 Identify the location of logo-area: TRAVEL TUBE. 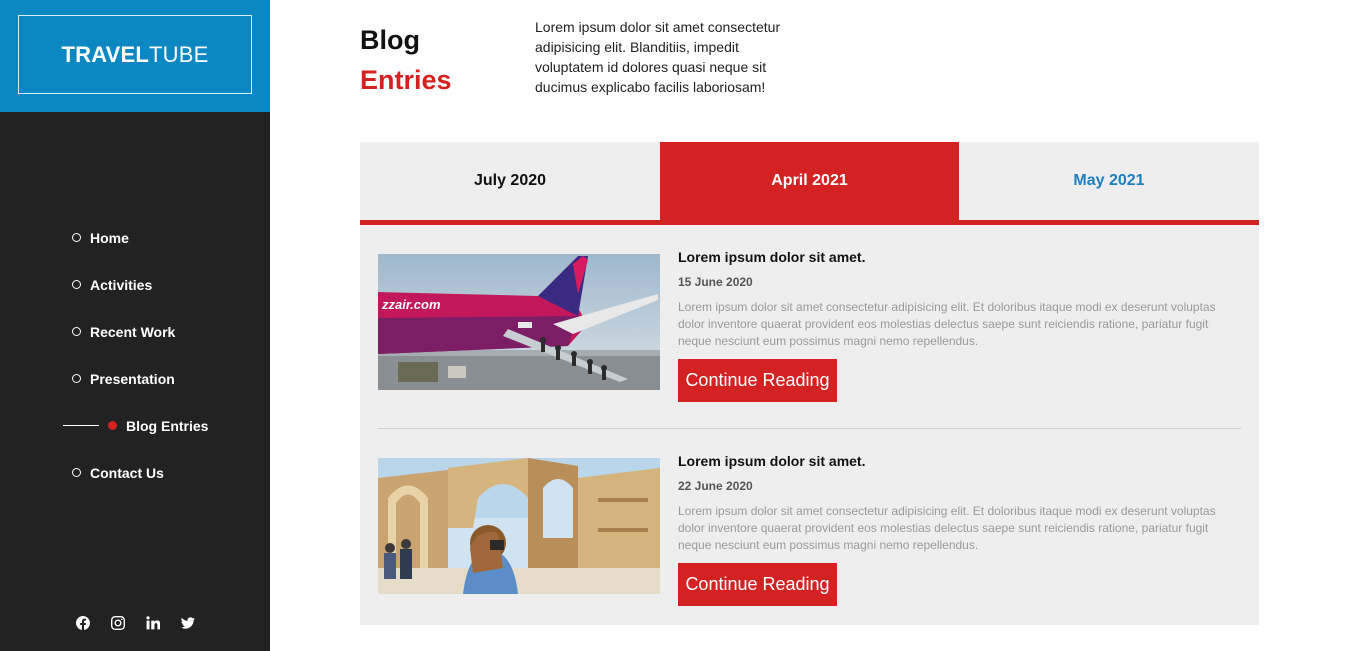
(135, 56).